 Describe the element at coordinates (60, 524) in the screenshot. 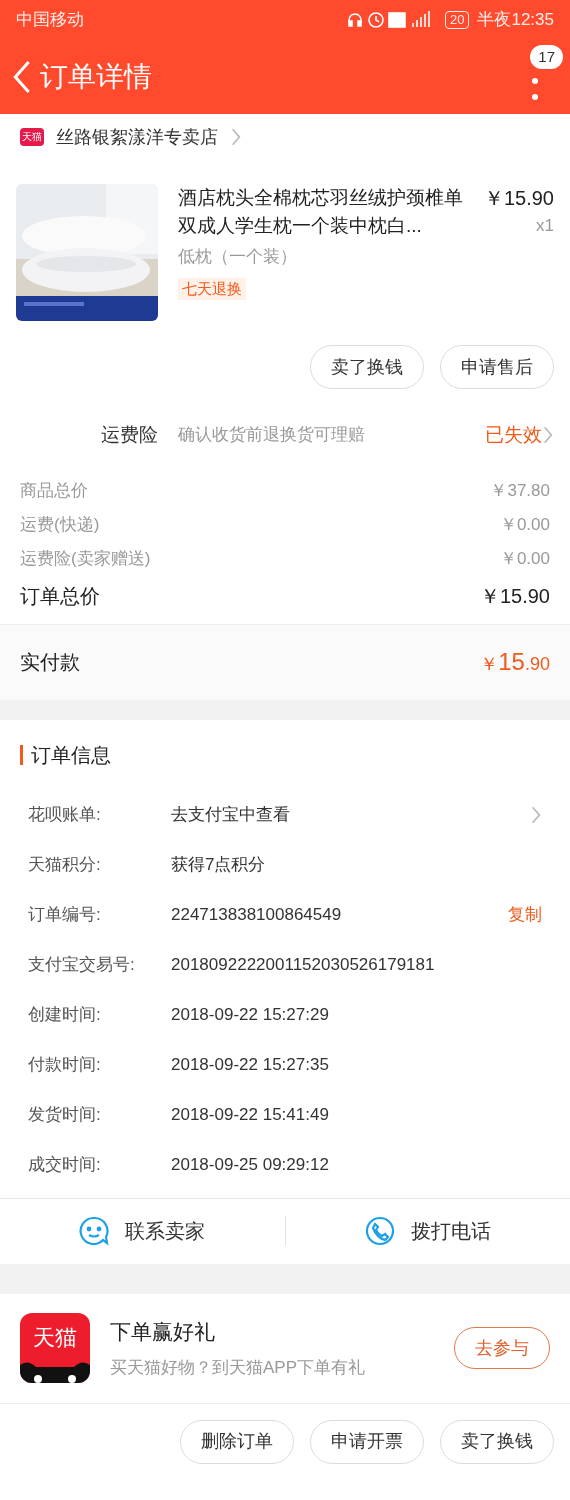

I see `price-label: 运费(快递)` at that location.